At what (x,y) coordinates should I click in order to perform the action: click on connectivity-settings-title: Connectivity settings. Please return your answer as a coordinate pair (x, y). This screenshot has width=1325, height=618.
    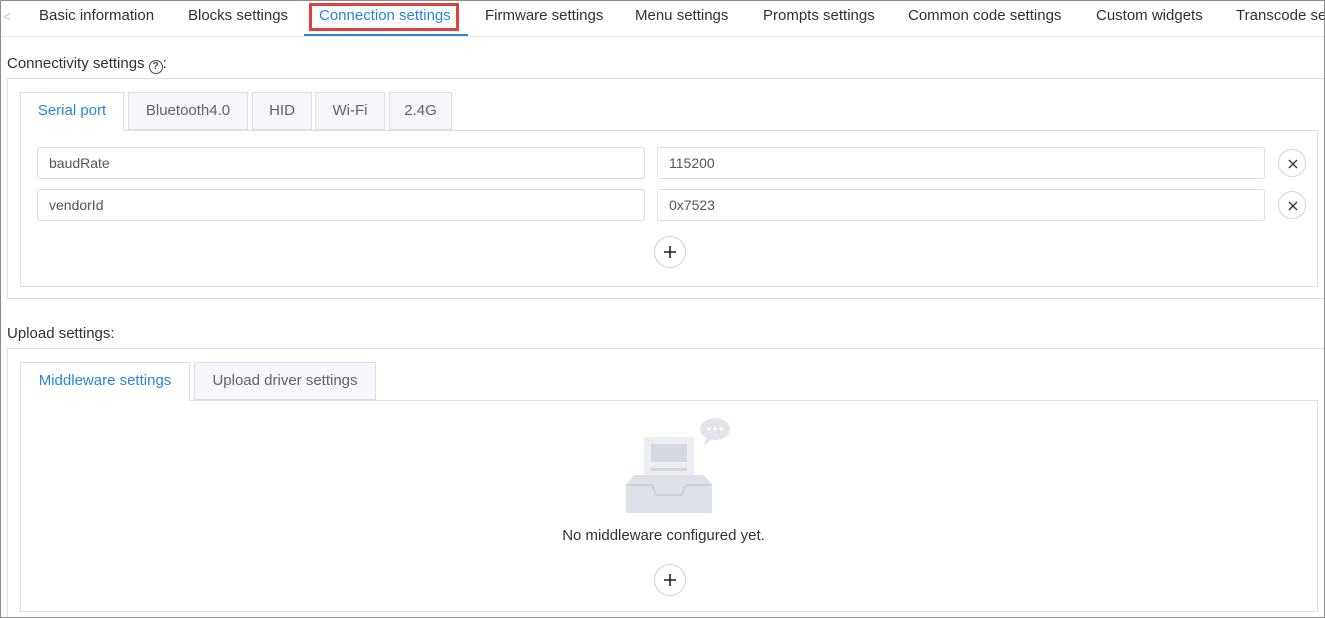
    Looking at the image, I should click on (76, 63).